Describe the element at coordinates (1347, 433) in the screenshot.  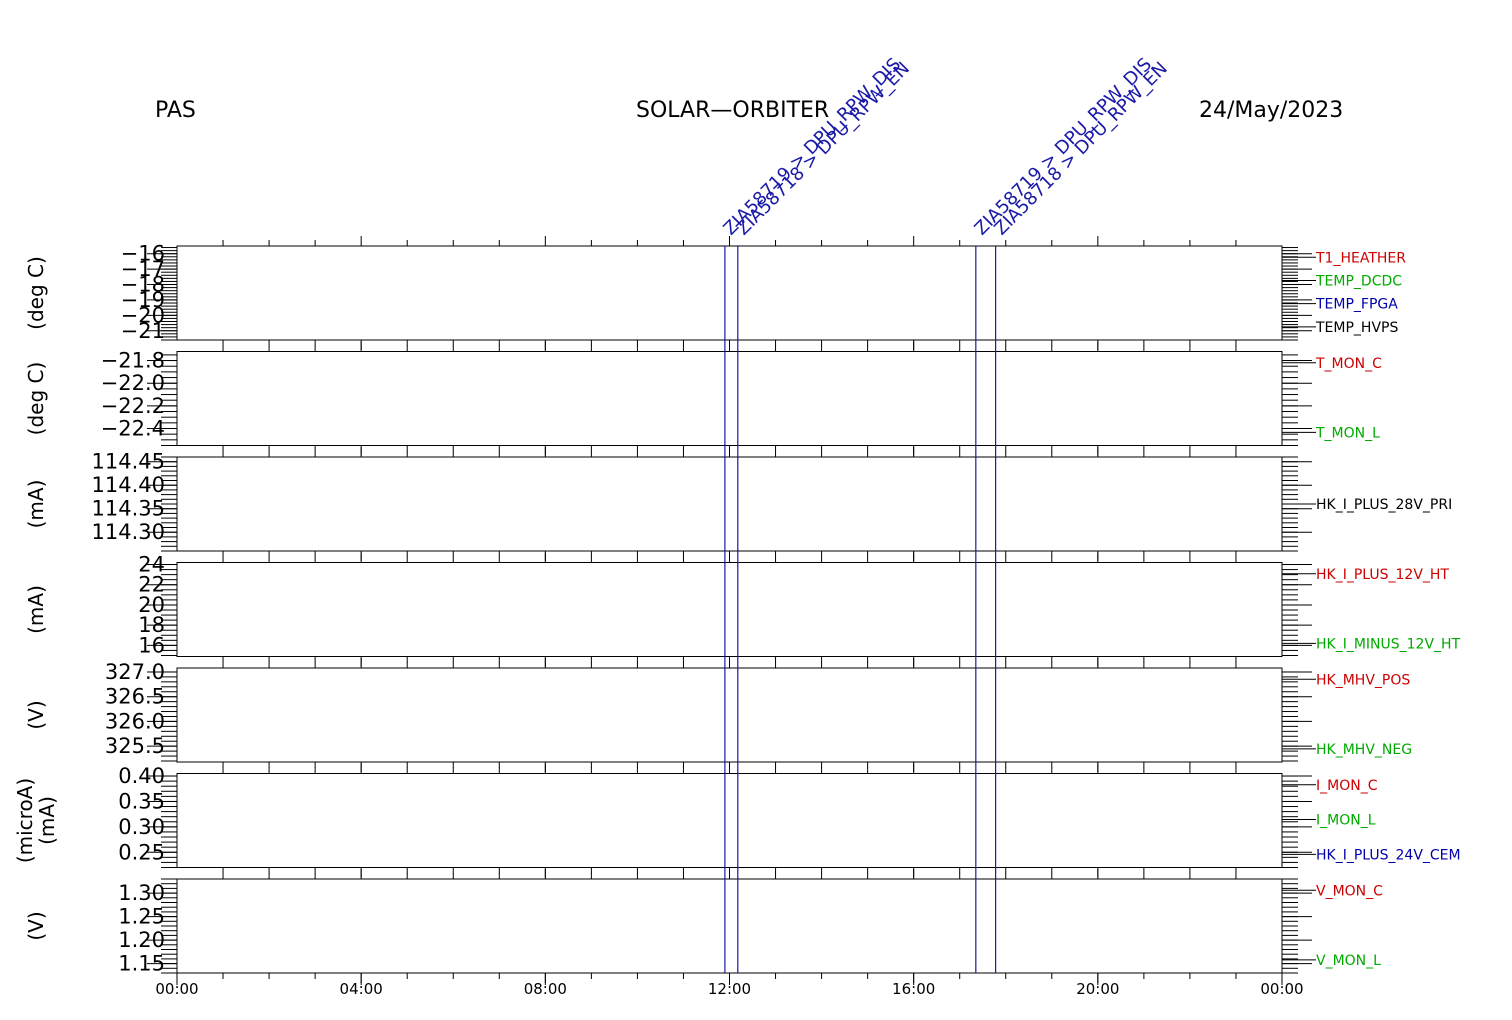
I see `legend-label-t-mon-l: T_MON_L` at that location.